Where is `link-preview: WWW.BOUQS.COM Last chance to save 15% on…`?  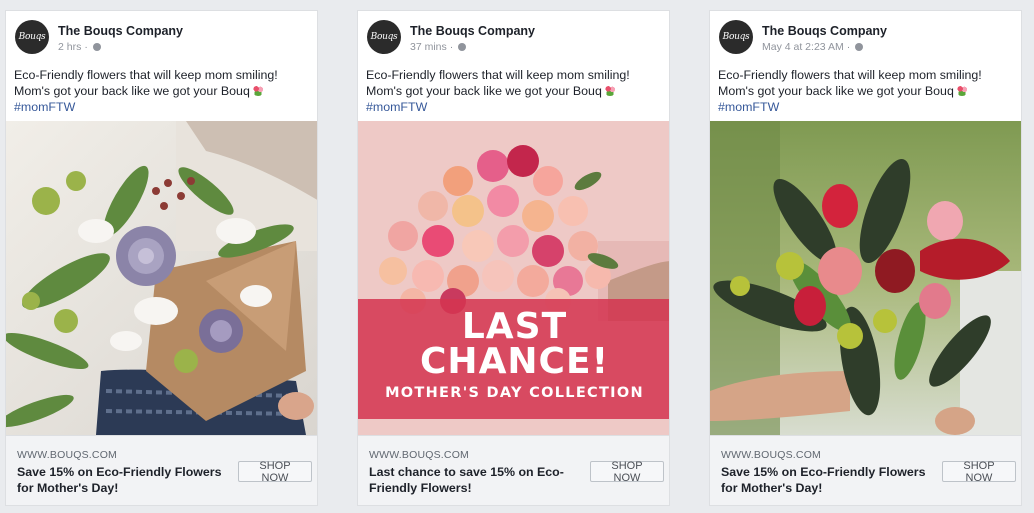 link-preview: WWW.BOUQS.COM Last chance to save 15% on… is located at coordinates (513, 470).